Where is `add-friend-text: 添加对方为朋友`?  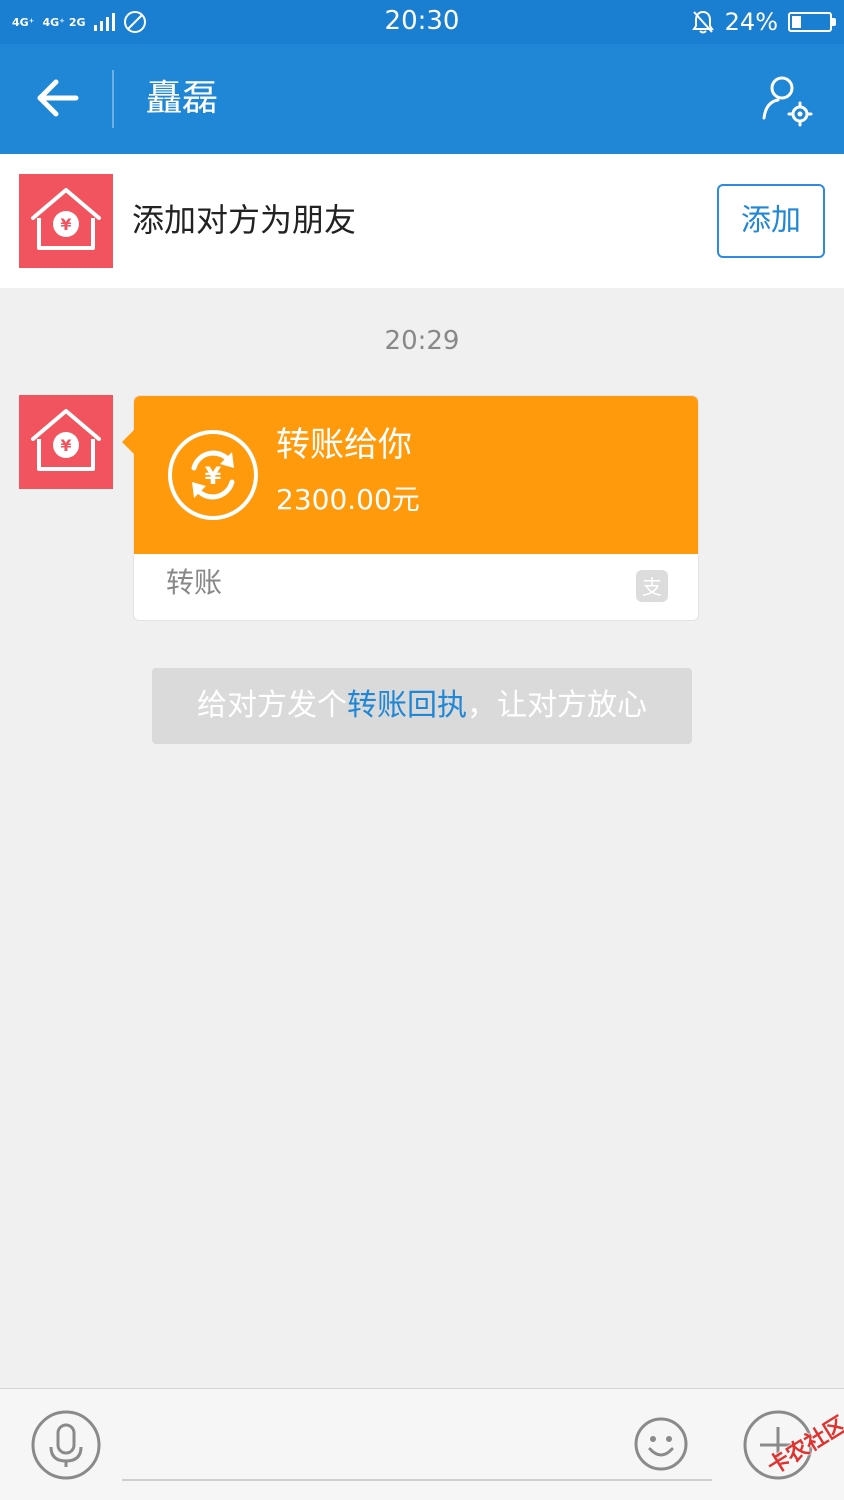 add-friend-text: 添加对方为朋友 is located at coordinates (244, 220).